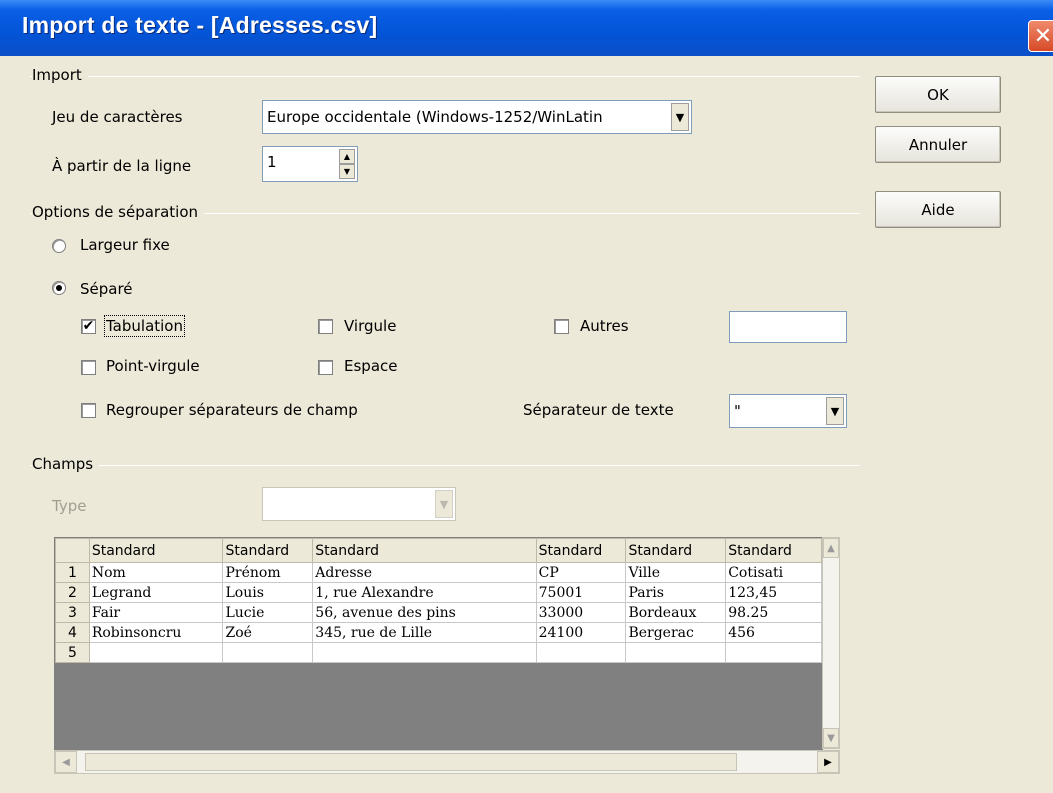  What do you see at coordinates (156, 572) in the screenshot?
I see `table-cell: Nom` at bounding box center [156, 572].